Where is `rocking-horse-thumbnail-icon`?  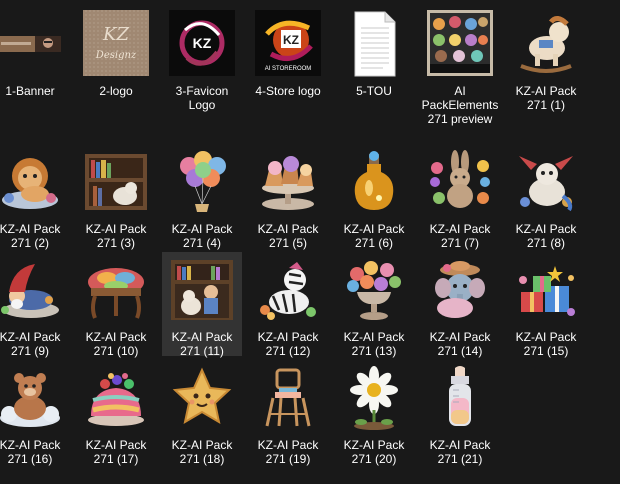 rocking-horse-thumbnail-icon is located at coordinates (546, 45).